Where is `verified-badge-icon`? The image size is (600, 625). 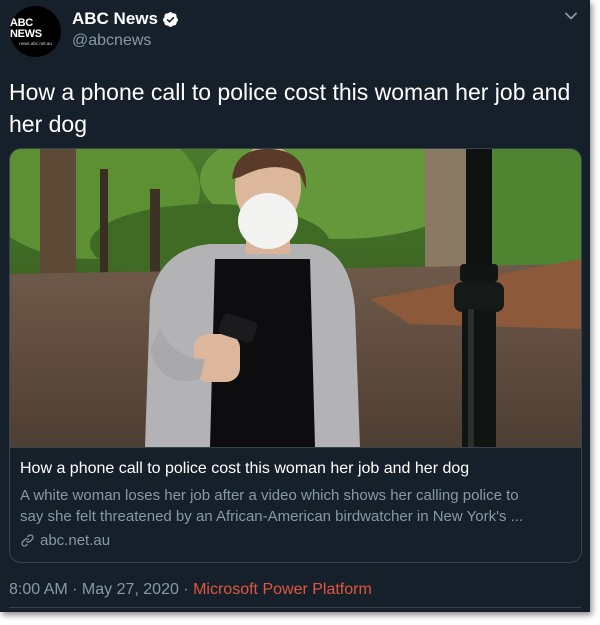 verified-badge-icon is located at coordinates (170, 19).